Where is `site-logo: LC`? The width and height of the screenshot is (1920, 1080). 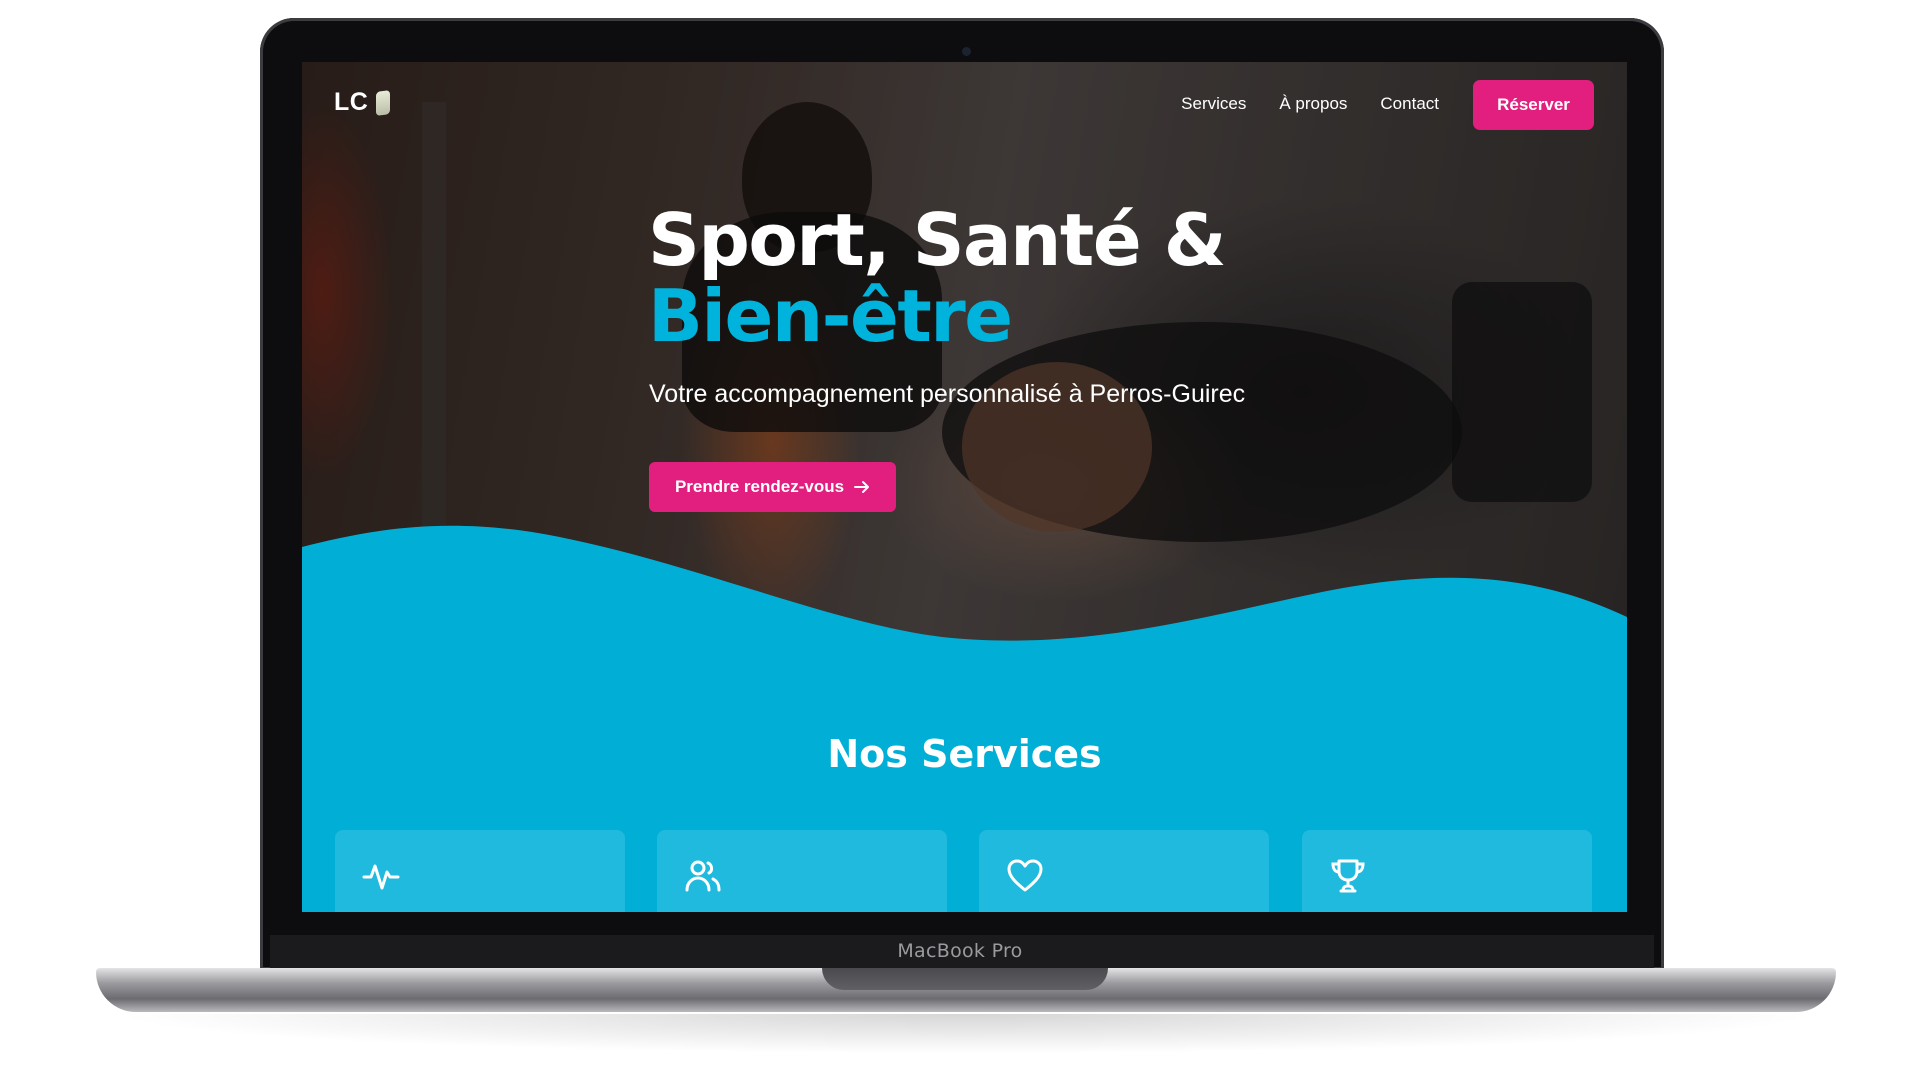 site-logo: LC is located at coordinates (362, 102).